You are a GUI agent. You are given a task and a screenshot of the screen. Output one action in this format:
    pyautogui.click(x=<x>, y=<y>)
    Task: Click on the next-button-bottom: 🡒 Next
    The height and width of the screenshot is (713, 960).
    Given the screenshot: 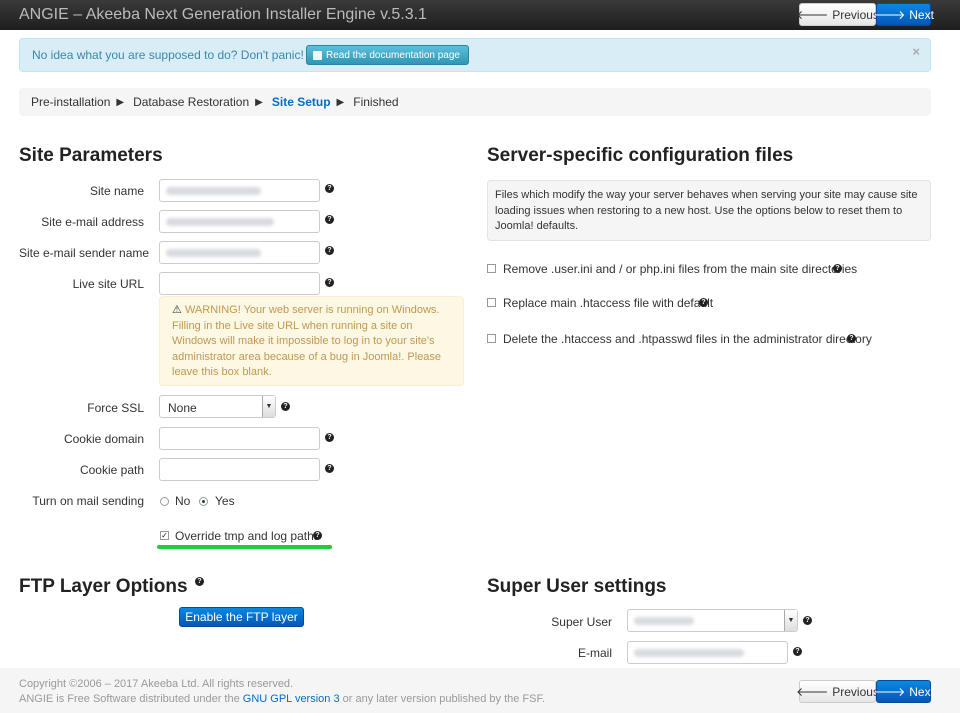 What is the action you would take?
    pyautogui.click(x=903, y=691)
    